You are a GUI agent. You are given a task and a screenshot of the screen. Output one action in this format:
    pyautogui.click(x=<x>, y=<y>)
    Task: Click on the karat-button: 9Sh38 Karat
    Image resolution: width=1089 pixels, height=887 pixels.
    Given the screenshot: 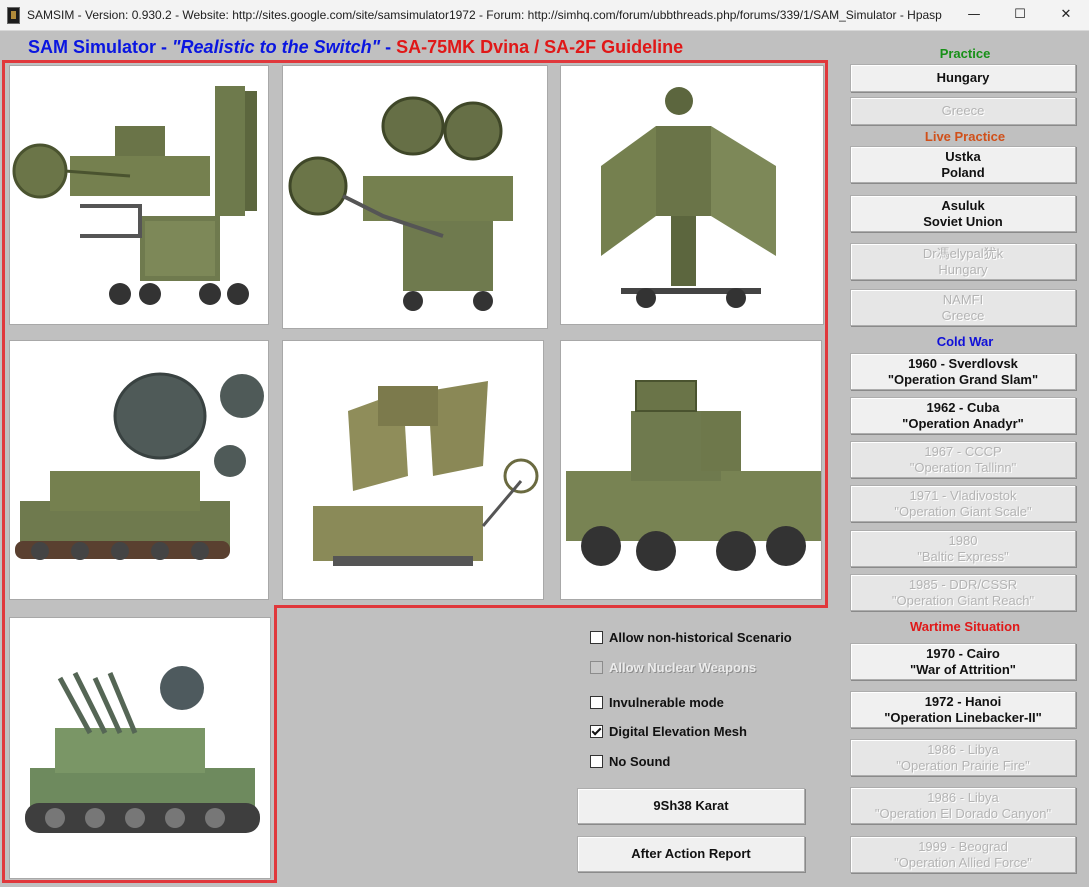 What is the action you would take?
    pyautogui.click(x=691, y=806)
    